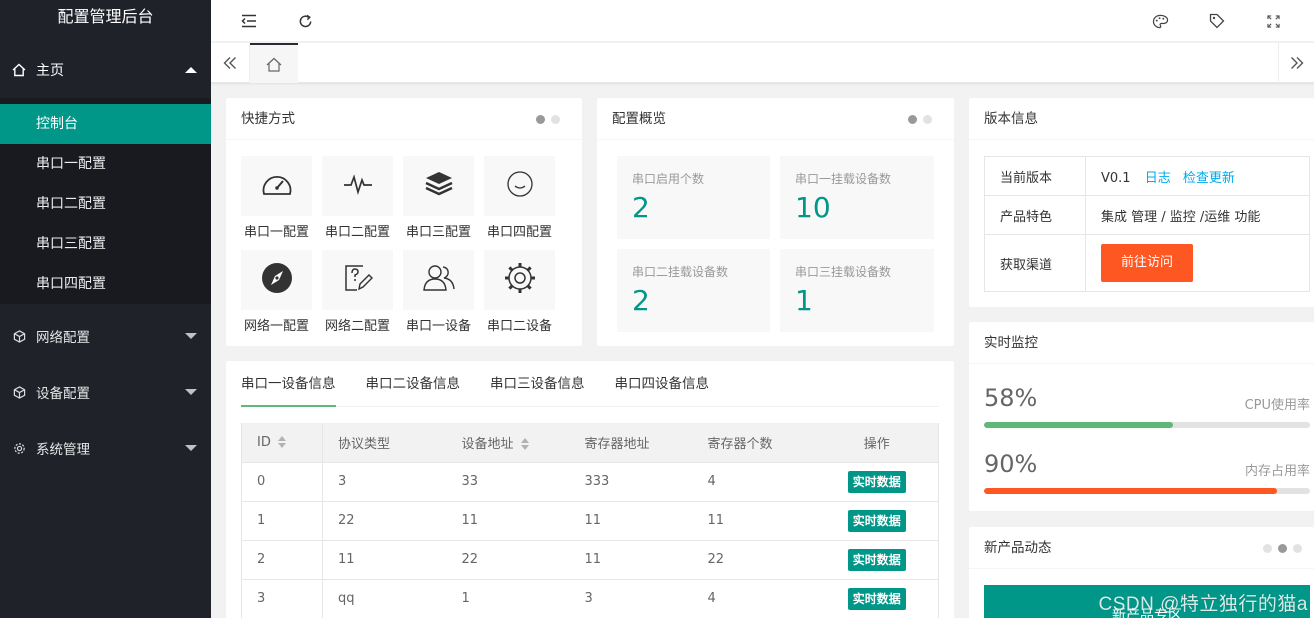  Describe the element at coordinates (438, 203) in the screenshot. I see `shortcut-serial3-config: 串口三配置` at that location.